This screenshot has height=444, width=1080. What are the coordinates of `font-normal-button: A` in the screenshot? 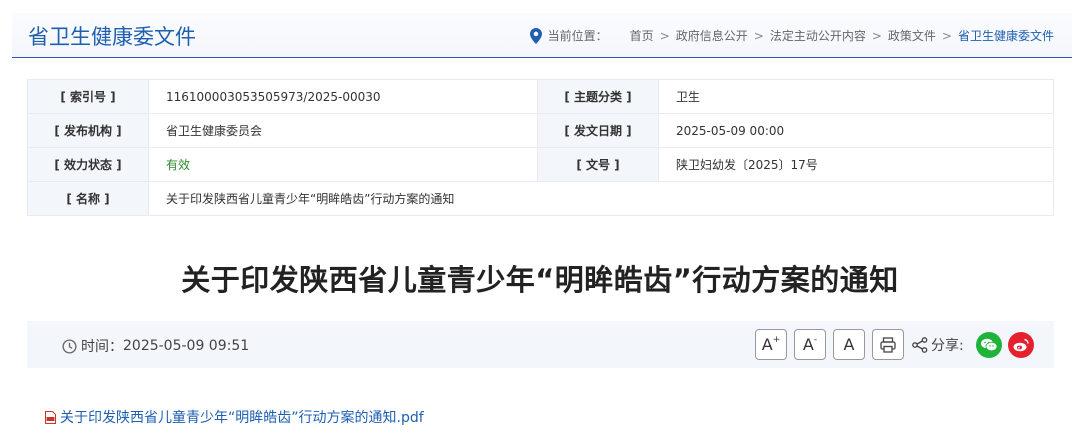 It's located at (849, 344).